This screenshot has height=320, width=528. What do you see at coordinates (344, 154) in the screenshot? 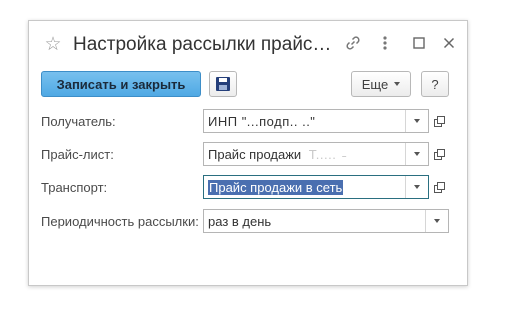
I see `pricelist-value-tail2: ˗` at bounding box center [344, 154].